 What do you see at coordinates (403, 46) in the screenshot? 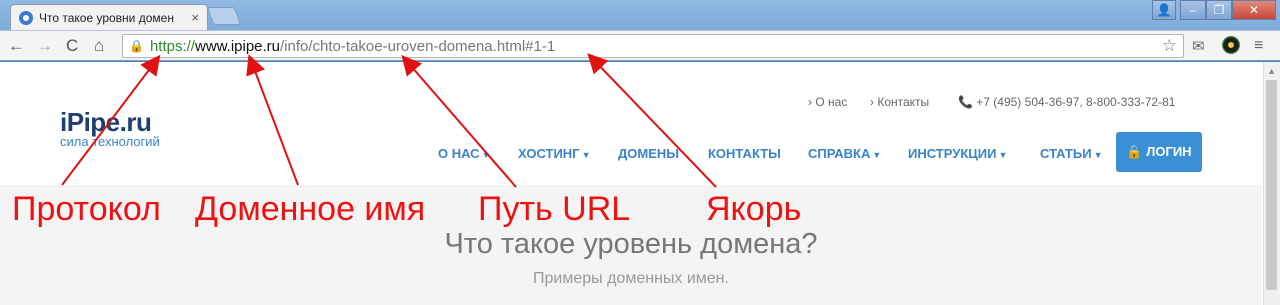
I see `url-path: /info/chto-takoe-uroven-domena.html` at bounding box center [403, 46].